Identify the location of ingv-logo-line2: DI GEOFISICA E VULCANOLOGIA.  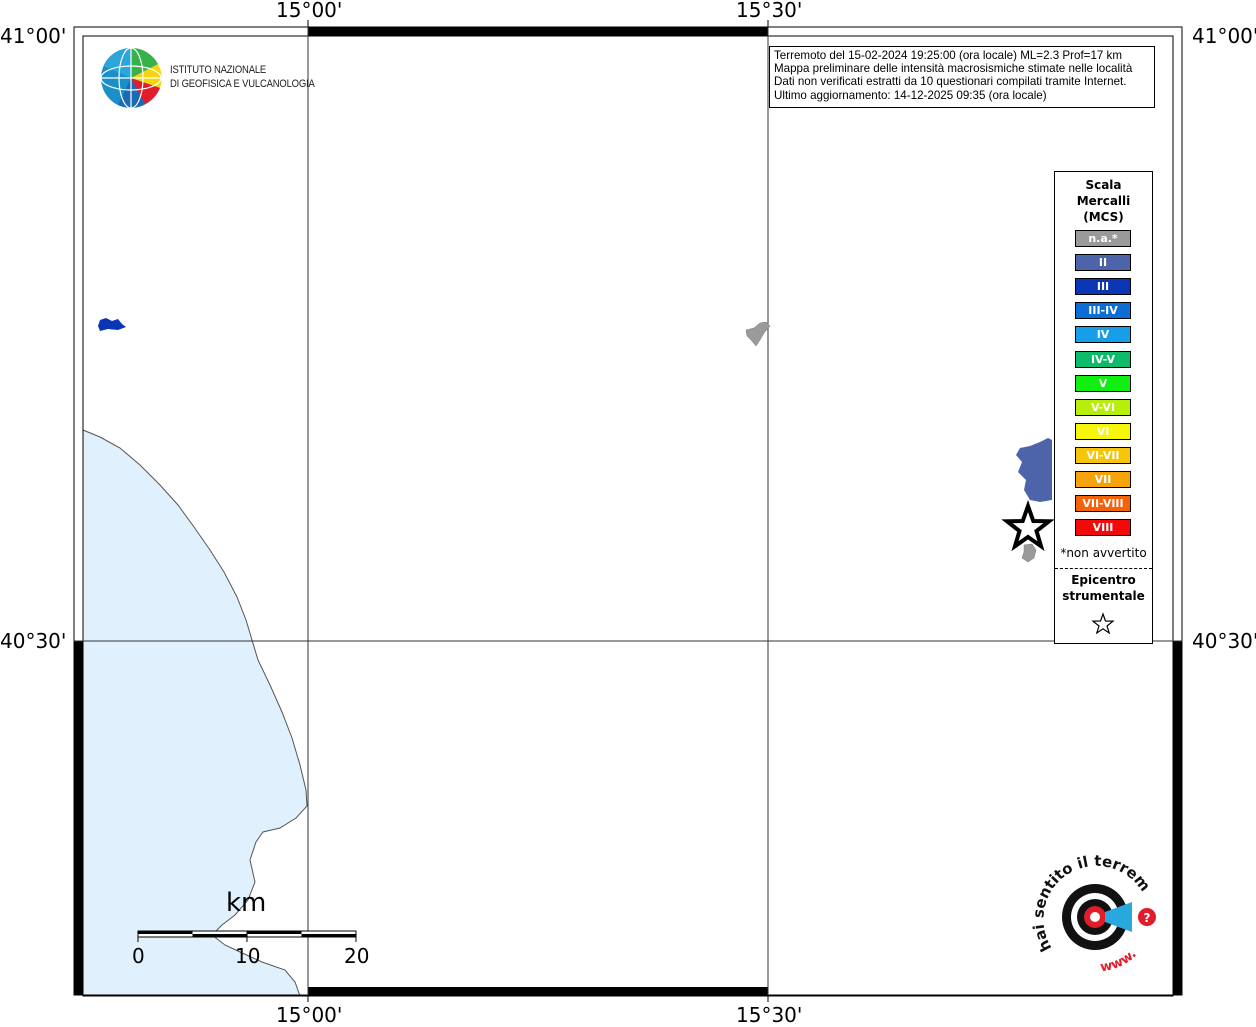
(242, 84).